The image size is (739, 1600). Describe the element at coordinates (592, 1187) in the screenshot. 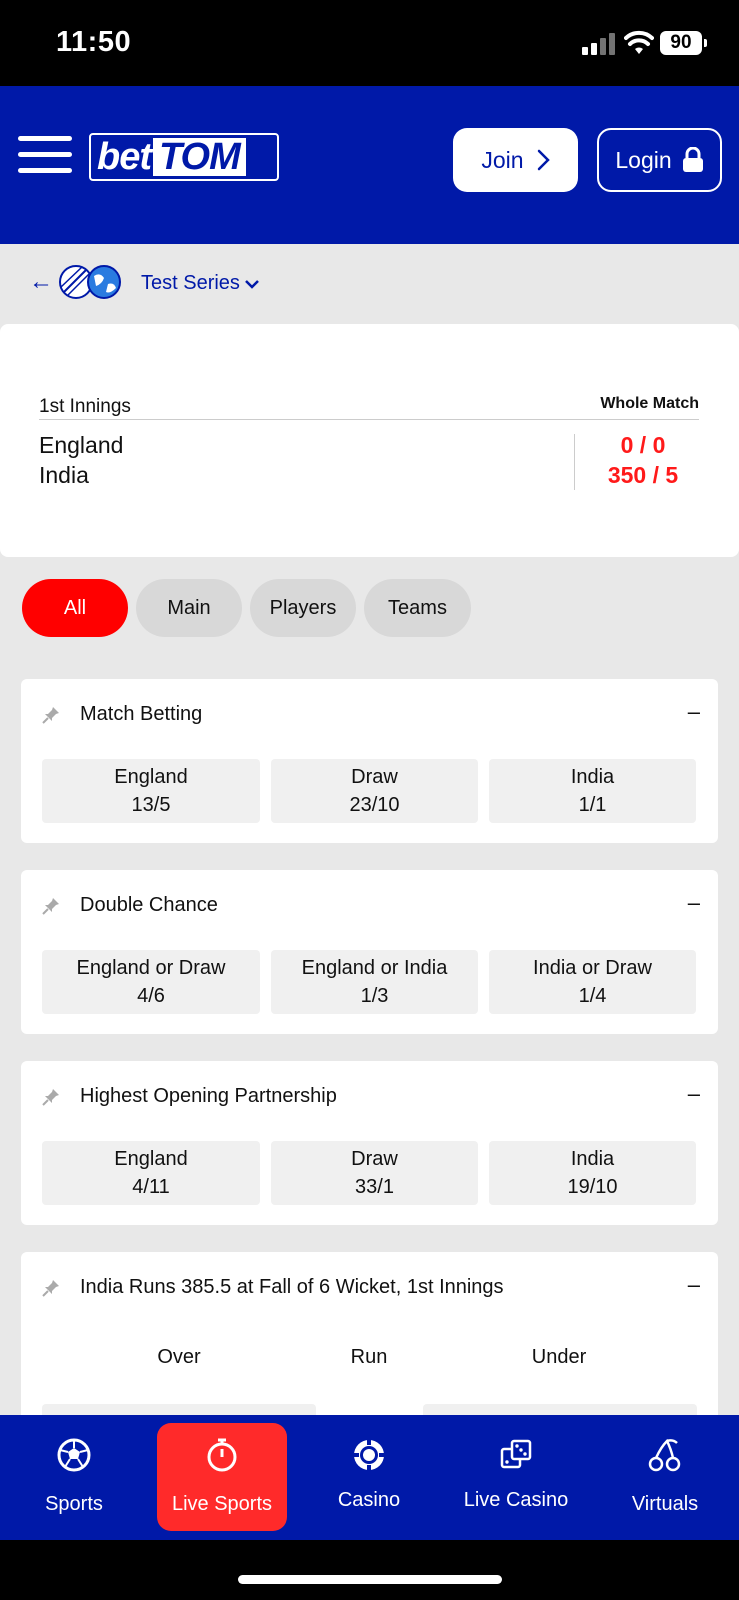

I see `outcome-odds: 19/10` at that location.